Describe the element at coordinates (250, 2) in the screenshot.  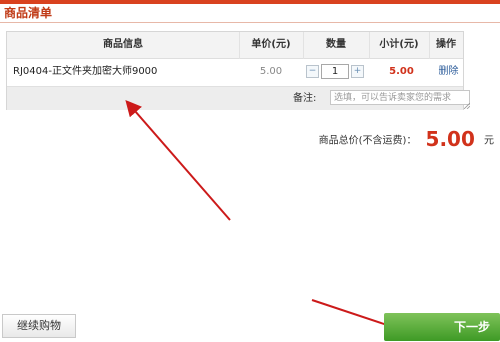
I see `top-accent-bar` at that location.